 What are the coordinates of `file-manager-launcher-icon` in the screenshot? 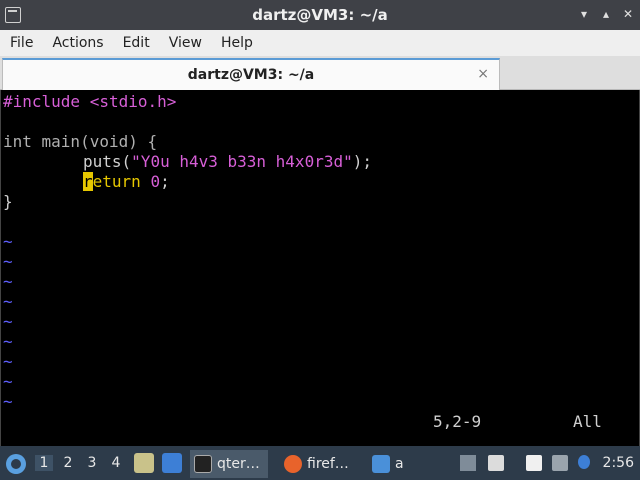 It's located at (144, 463).